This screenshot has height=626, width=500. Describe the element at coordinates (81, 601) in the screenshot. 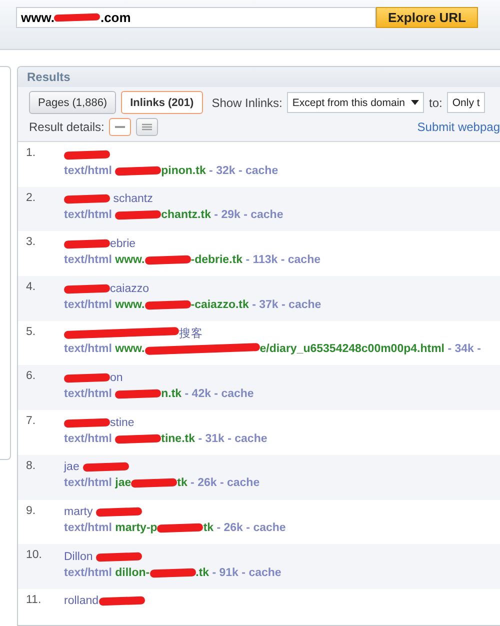

I see `result-title: rolland` at that location.